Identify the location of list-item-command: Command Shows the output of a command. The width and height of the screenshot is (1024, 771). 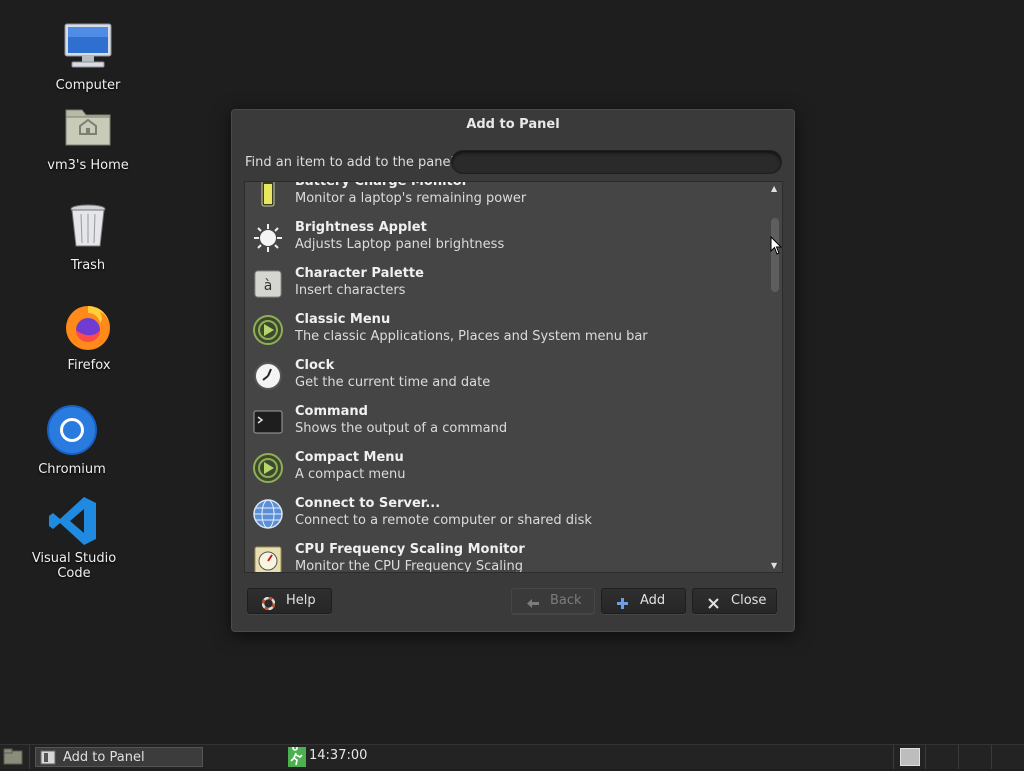
(505, 423).